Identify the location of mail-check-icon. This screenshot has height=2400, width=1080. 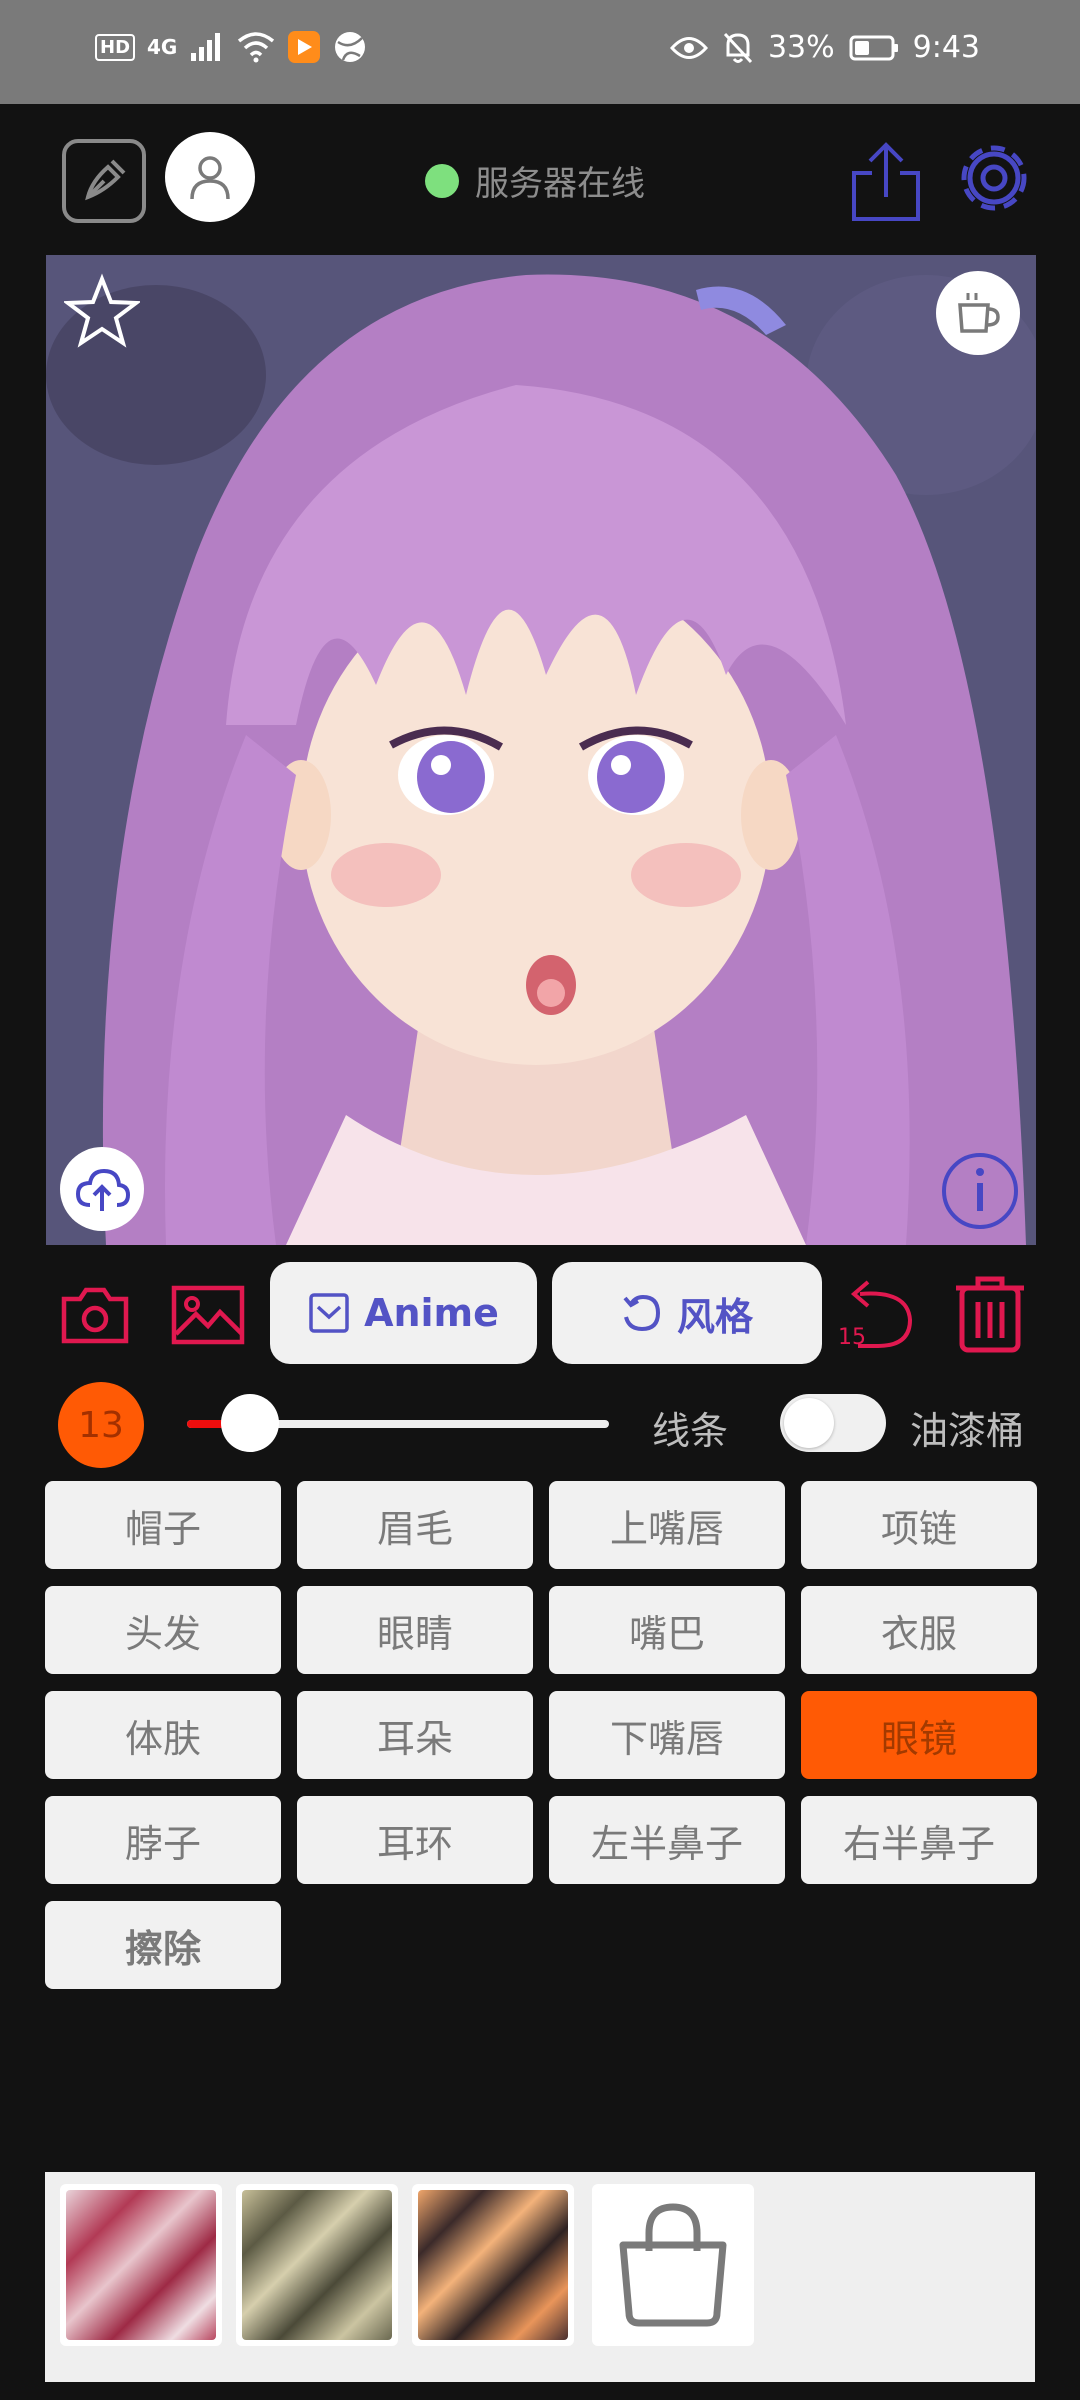
(329, 1313).